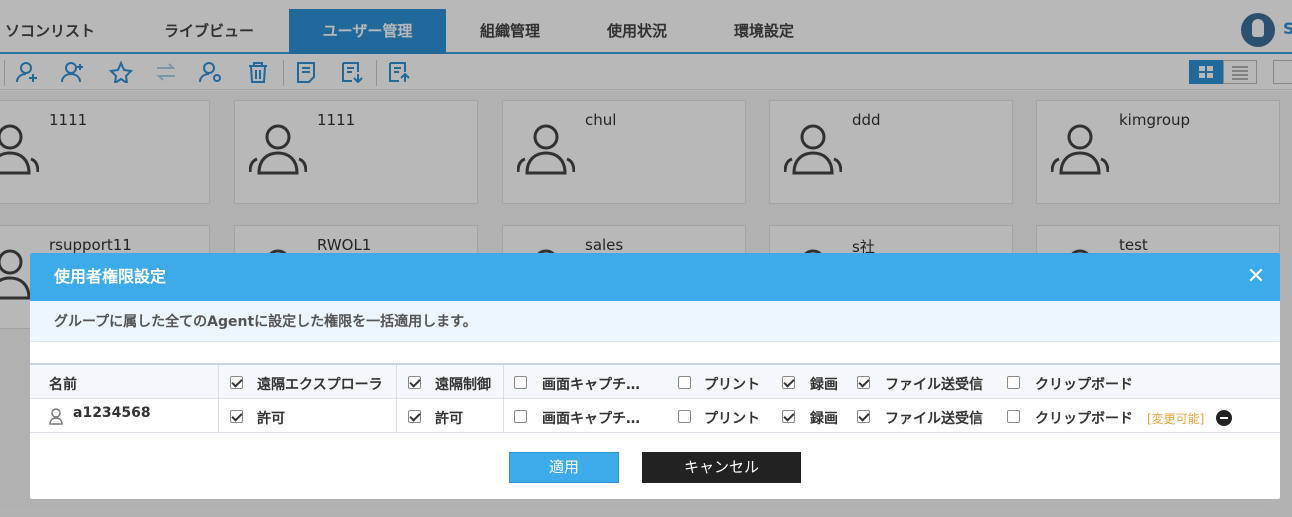  I want to click on clipboard-label: クリップボード, so click(1084, 419).